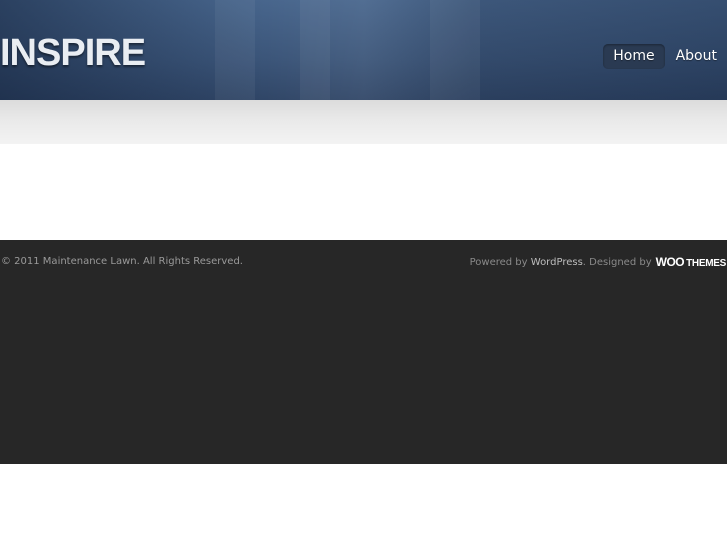 The height and width of the screenshot is (545, 727). I want to click on powered-by-label: Powered by, so click(498, 262).